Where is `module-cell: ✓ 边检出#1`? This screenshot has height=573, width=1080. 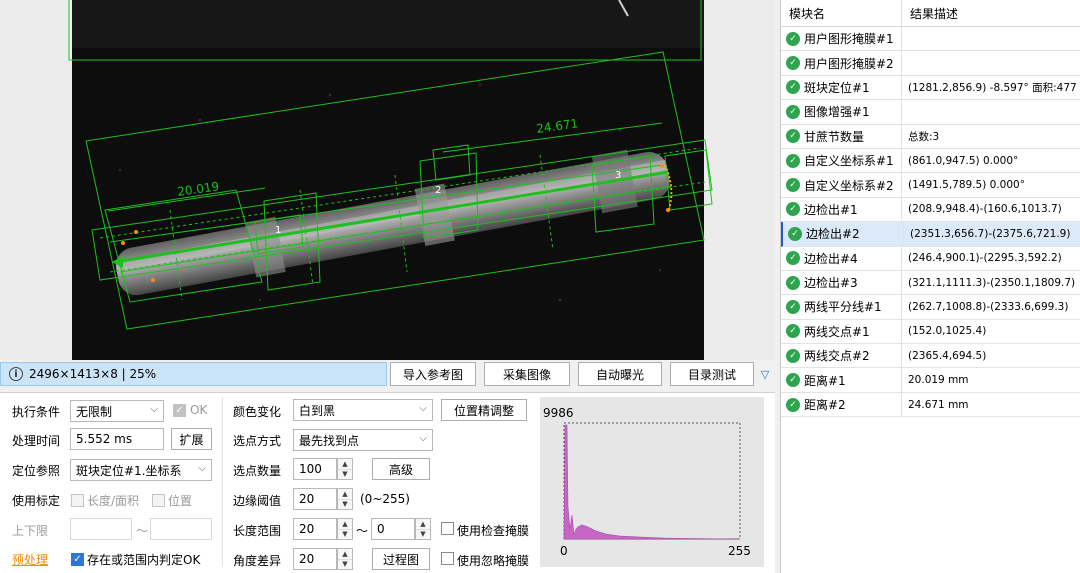 module-cell: ✓ 边检出#1 is located at coordinates (841, 209).